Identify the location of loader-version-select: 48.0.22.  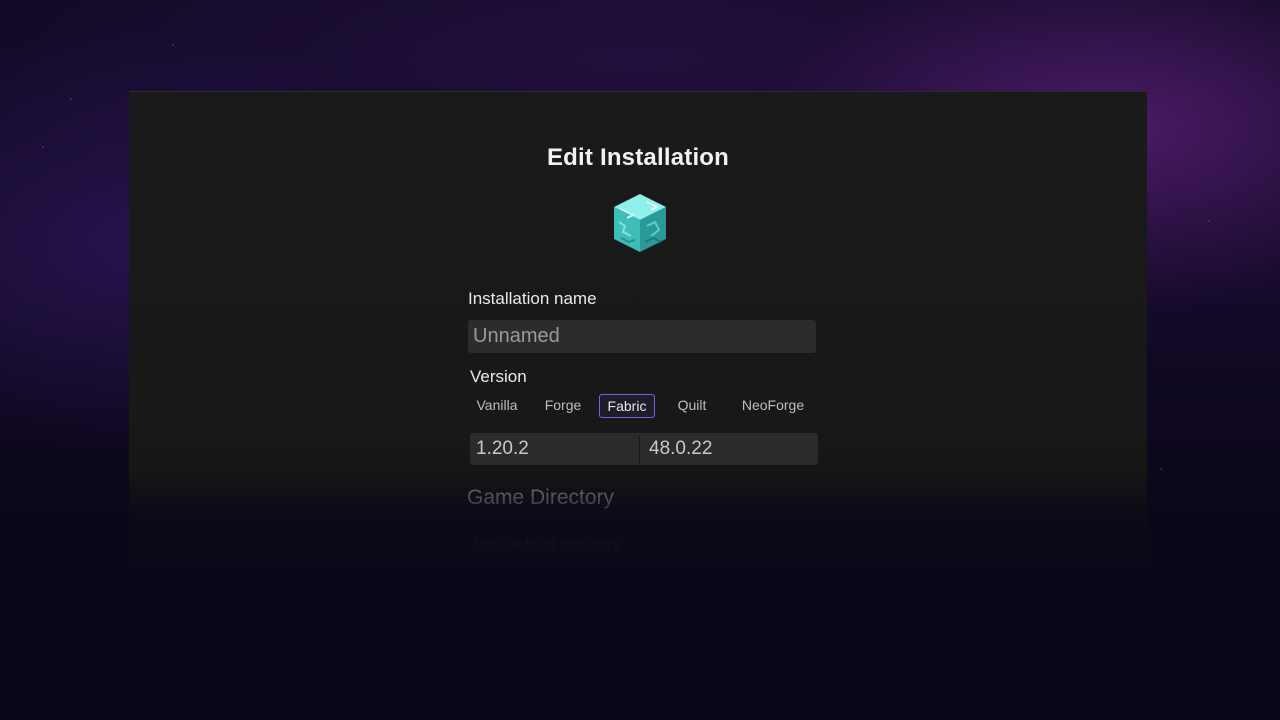
(730, 449).